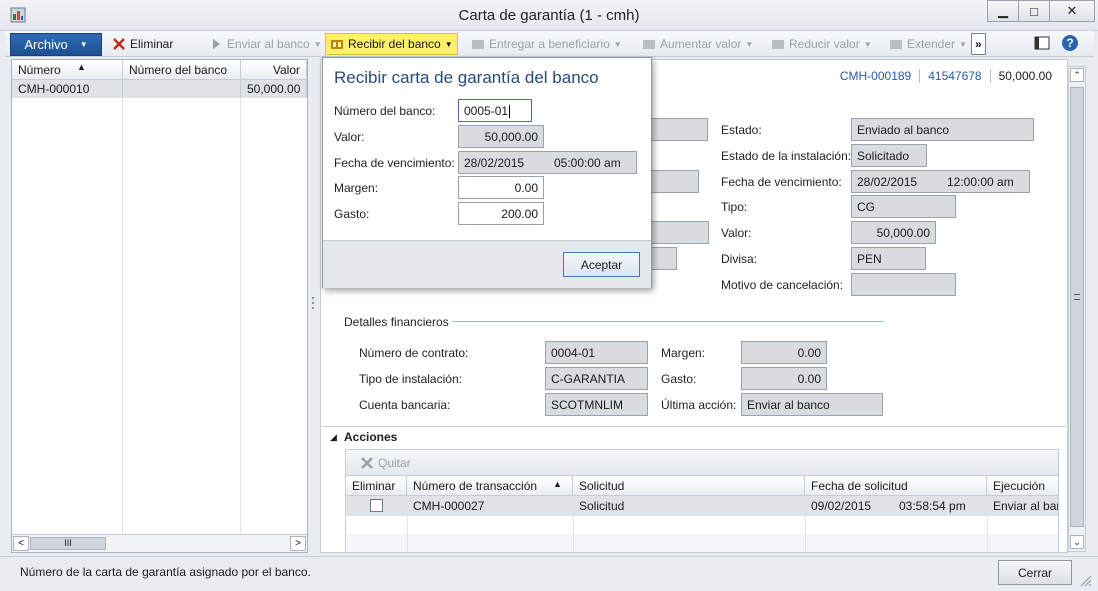  I want to click on row-numero-cell: CMH-000027, so click(490, 506).